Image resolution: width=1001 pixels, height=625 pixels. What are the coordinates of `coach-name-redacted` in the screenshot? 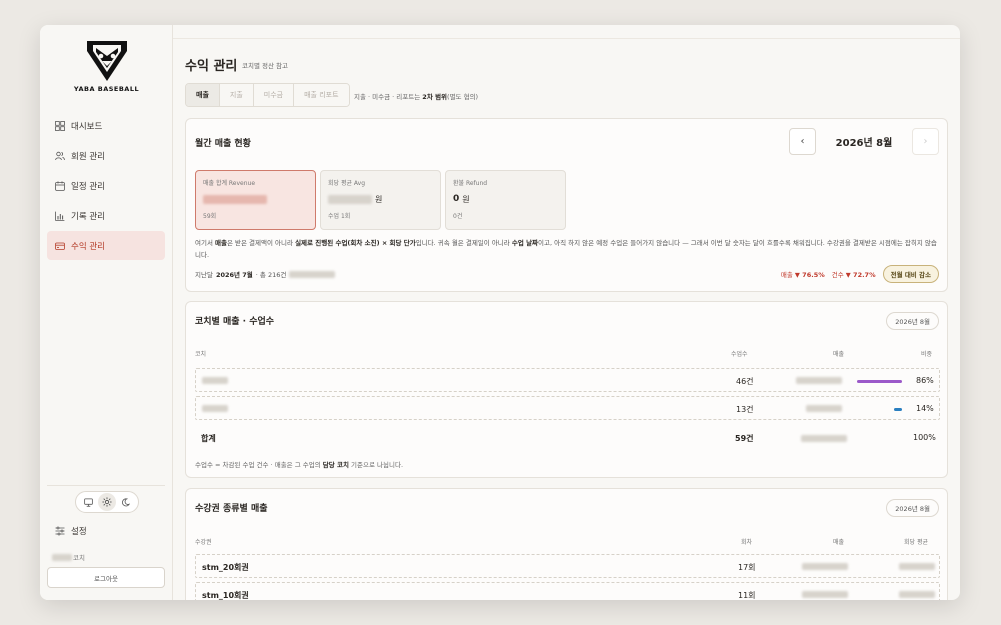 It's located at (215, 408).